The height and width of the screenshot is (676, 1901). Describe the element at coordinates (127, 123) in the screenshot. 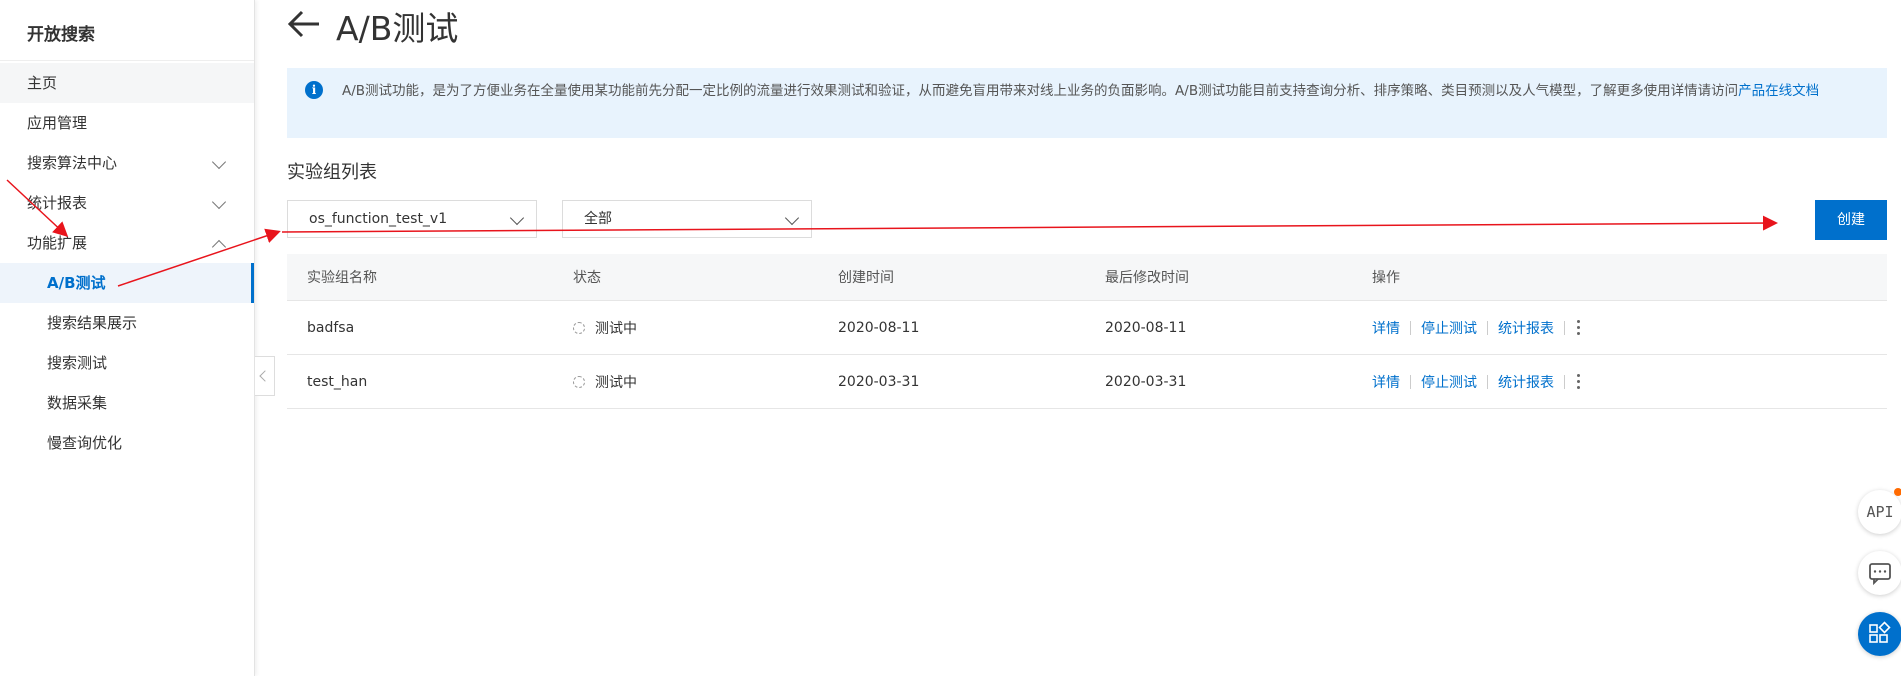

I see `sidebar-item-app-management: 应用管理` at that location.